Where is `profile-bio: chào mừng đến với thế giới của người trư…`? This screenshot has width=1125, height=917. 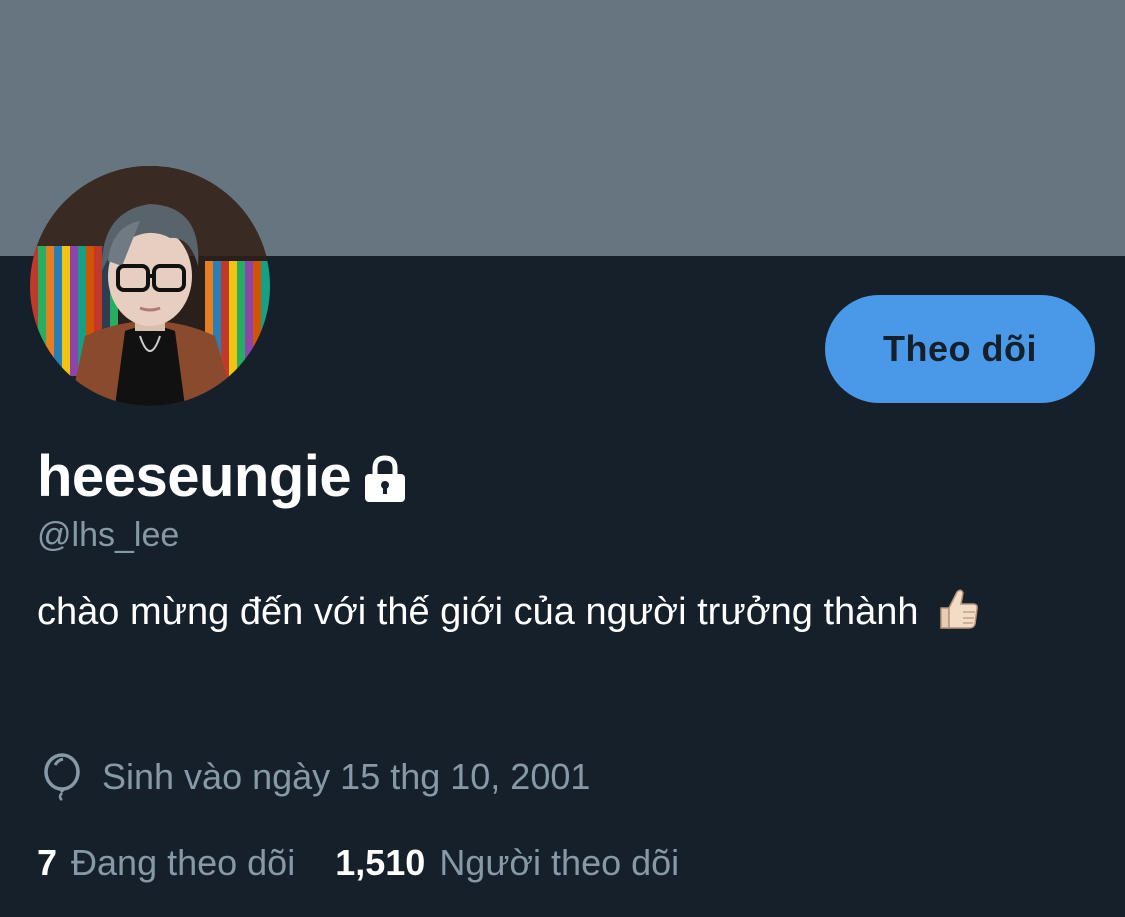
profile-bio: chào mừng đến với thế giới của người trư… is located at coordinates (537, 612).